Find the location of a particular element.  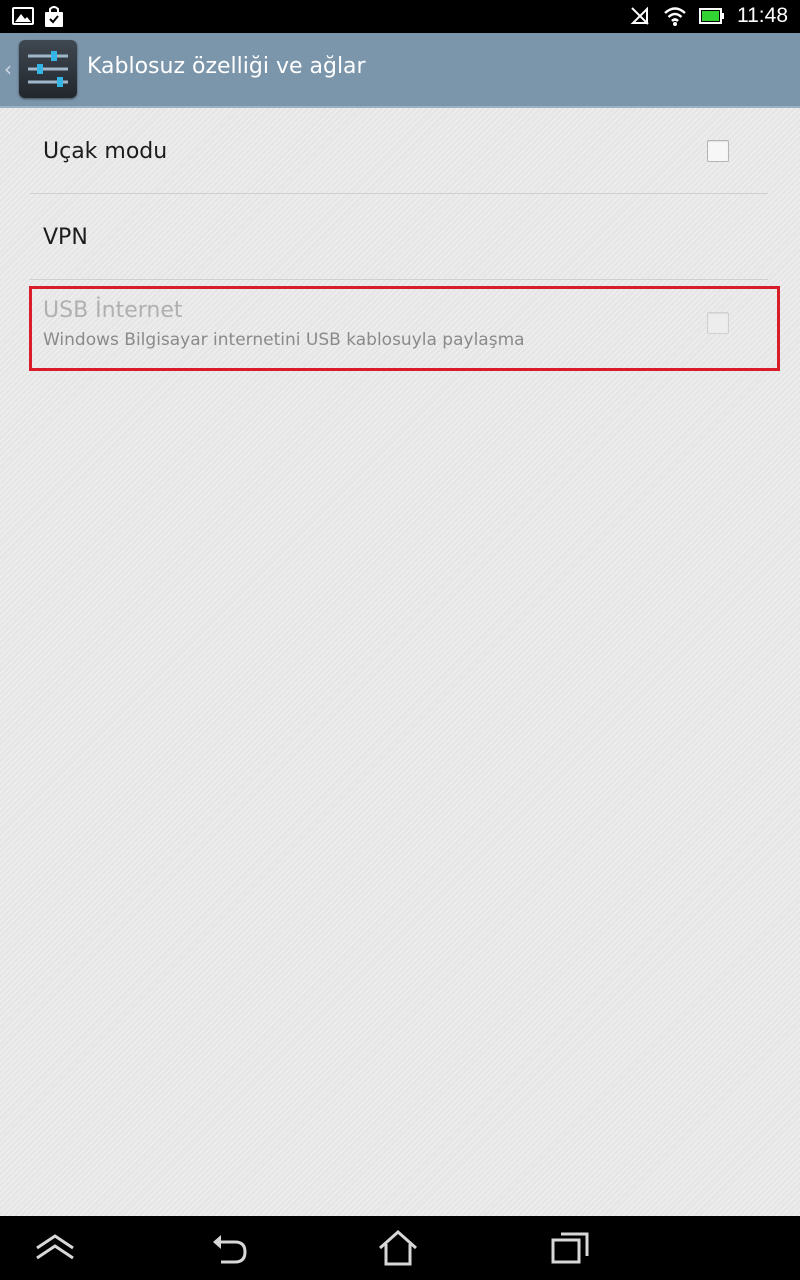

shopping-bag-notification-icon is located at coordinates (54, 16).